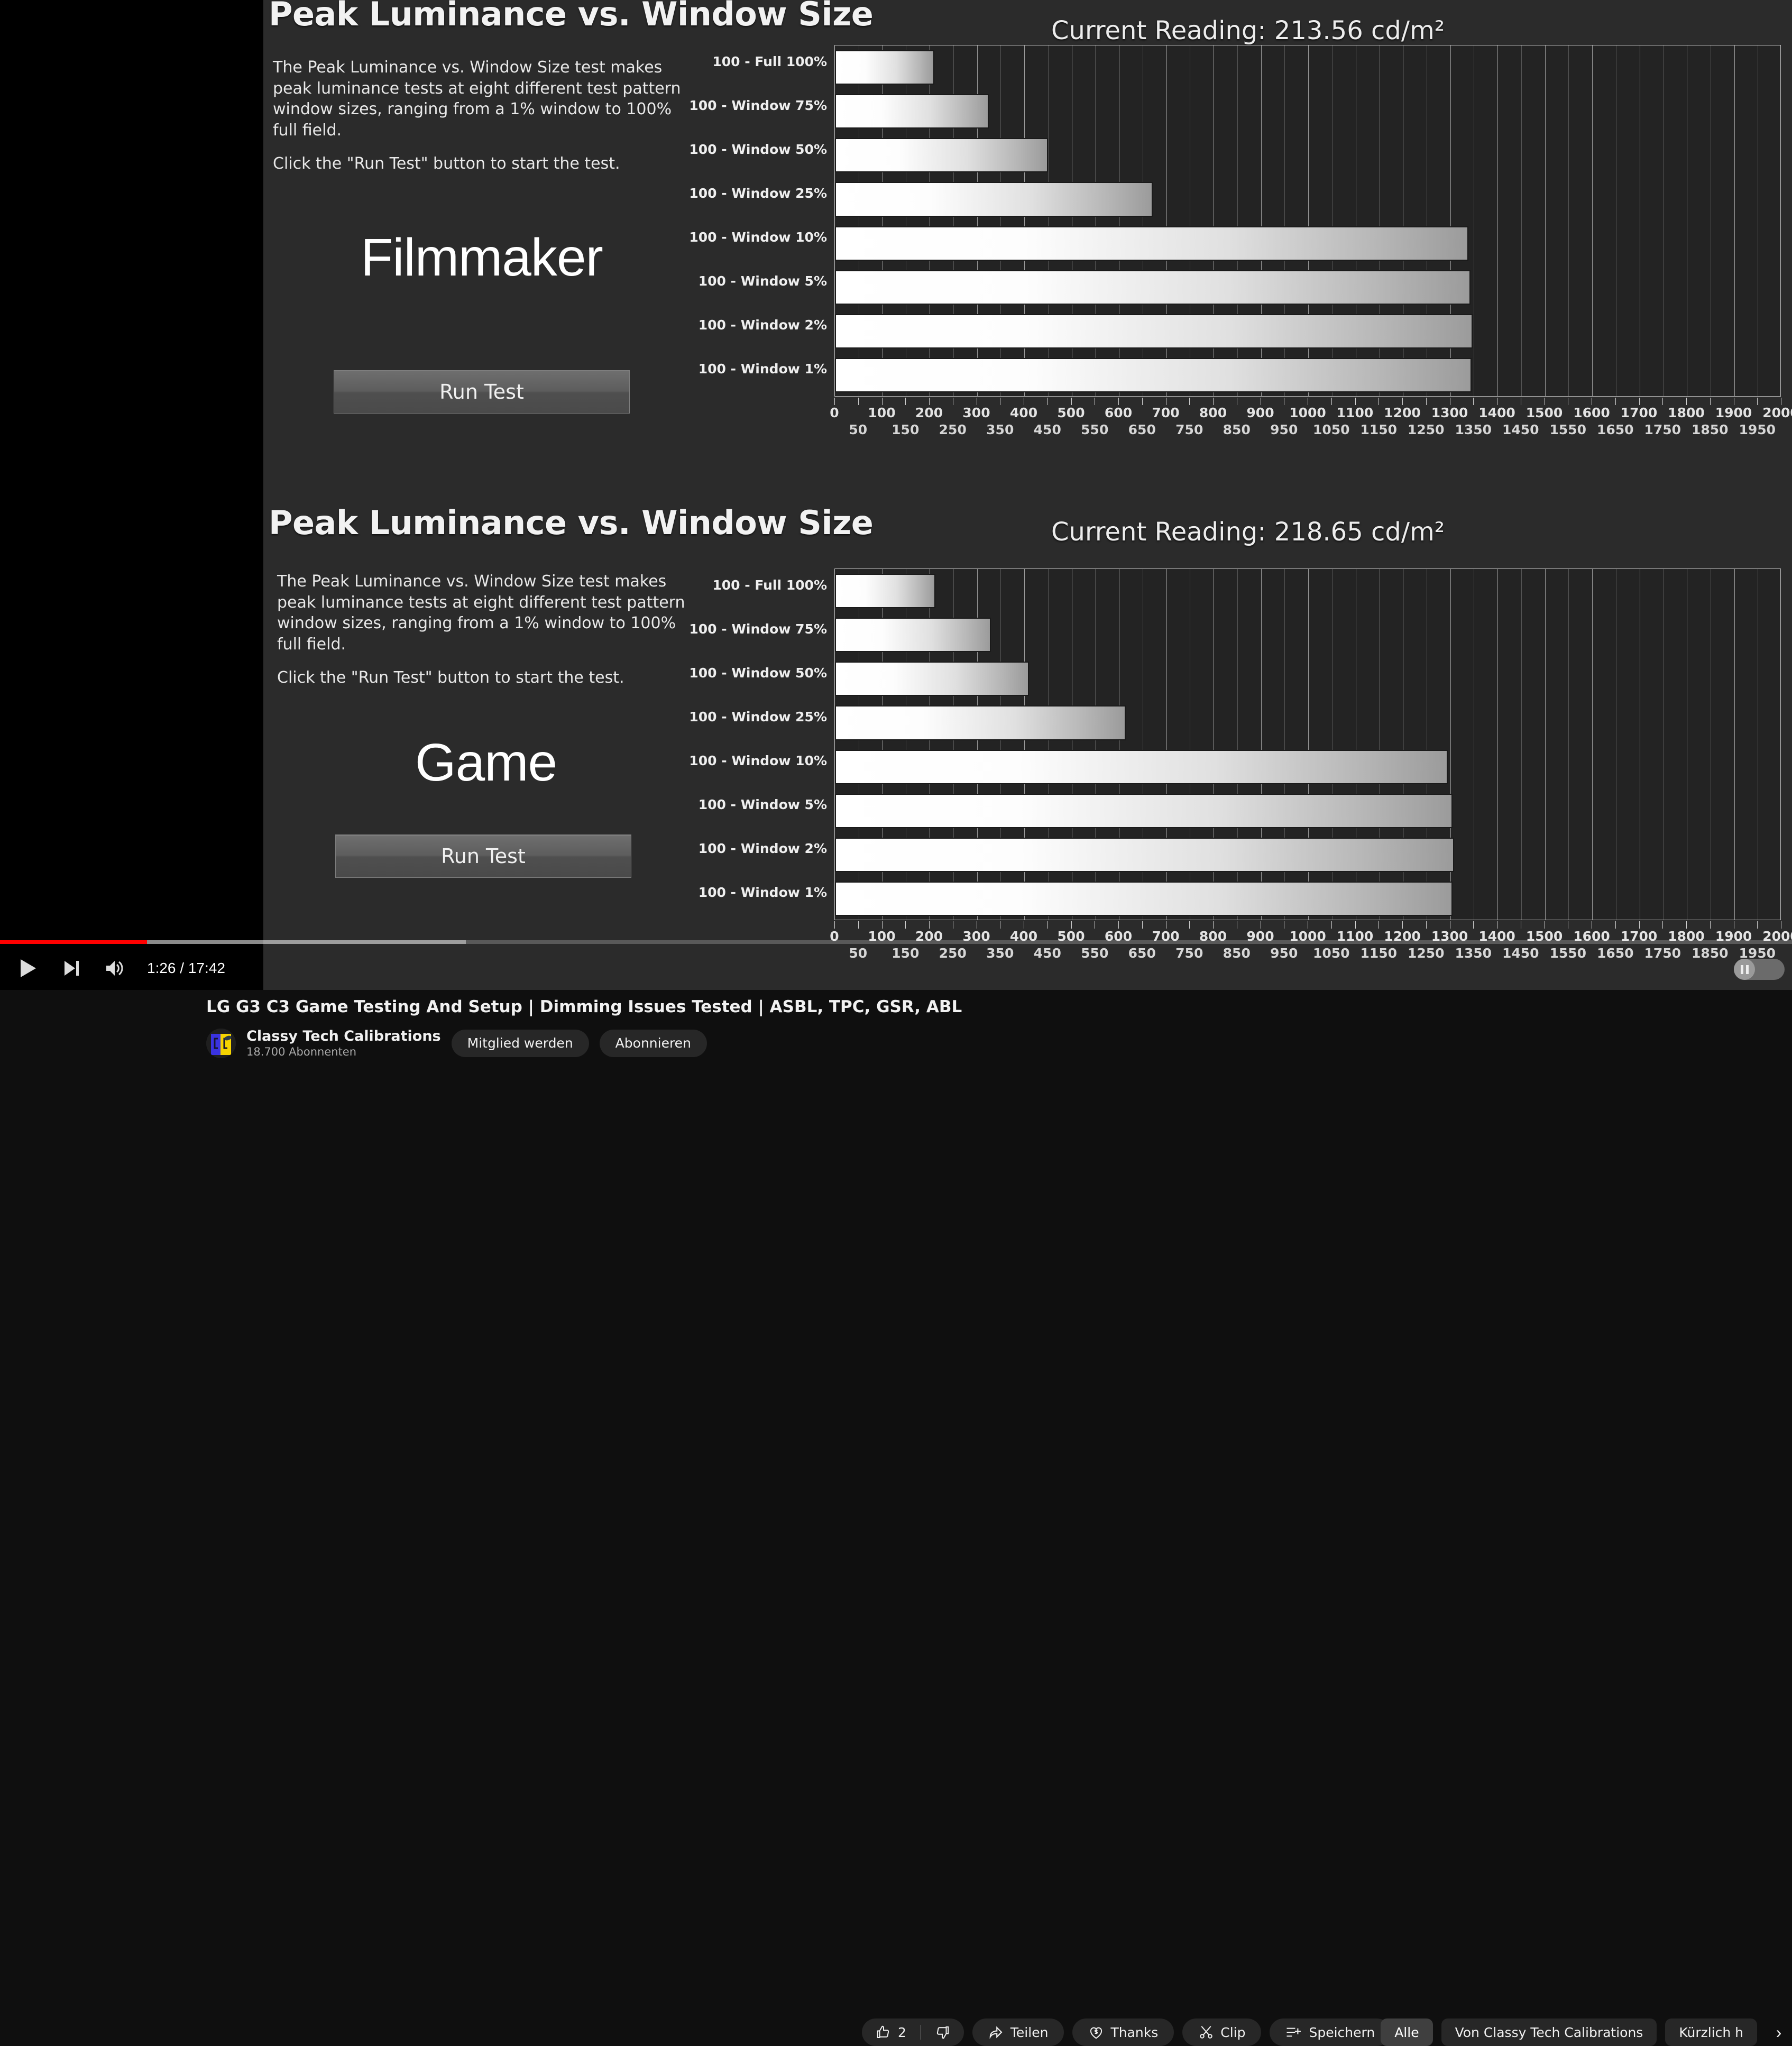 The height and width of the screenshot is (2046, 1792). Describe the element at coordinates (186, 968) in the screenshot. I see `time-display: 1:26 / 17:42` at that location.